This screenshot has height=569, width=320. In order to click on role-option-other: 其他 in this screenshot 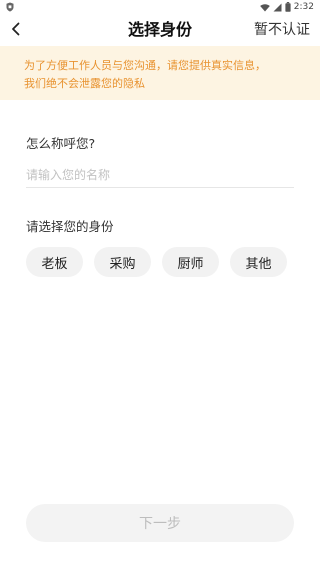, I will do `click(258, 262)`.